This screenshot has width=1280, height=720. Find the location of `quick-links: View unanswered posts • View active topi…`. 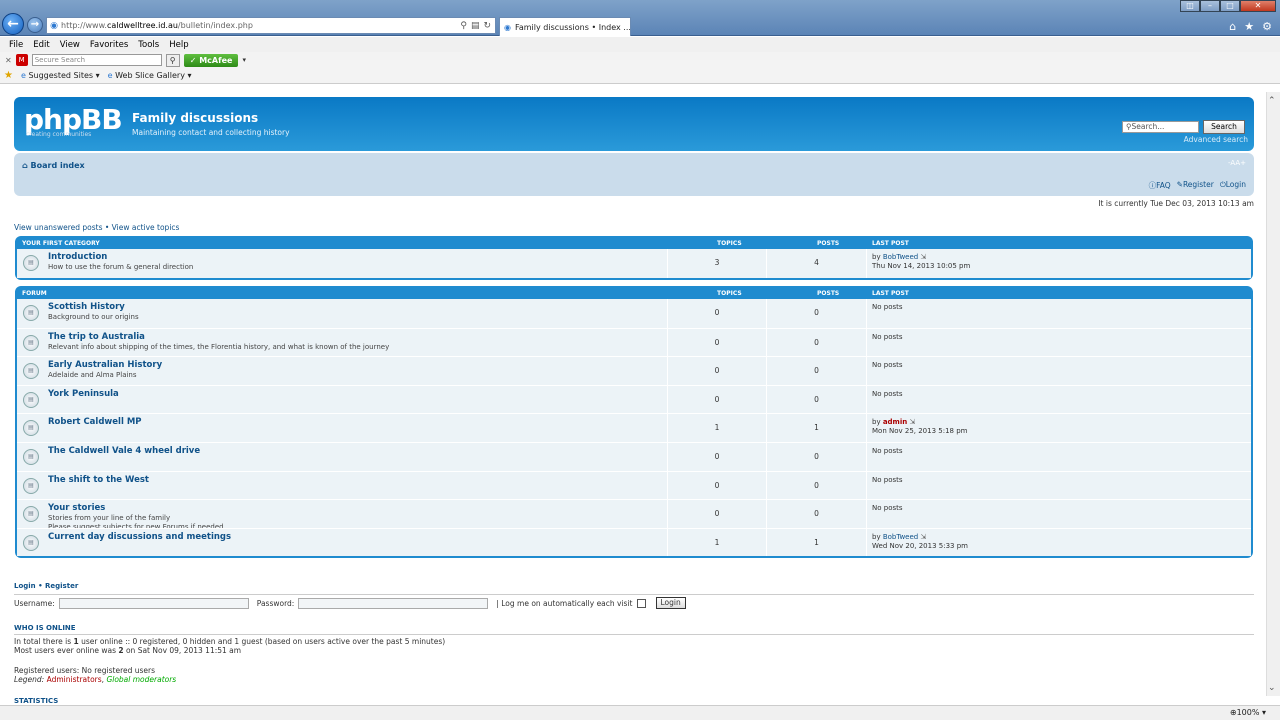

quick-links: View unanswered posts • View active topi… is located at coordinates (96, 227).